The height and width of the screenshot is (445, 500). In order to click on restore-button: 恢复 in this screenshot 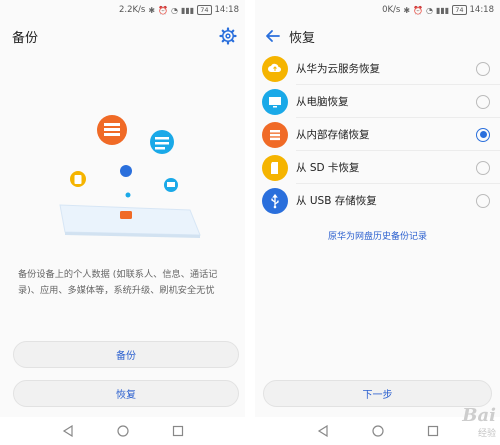, I will do `click(126, 393)`.